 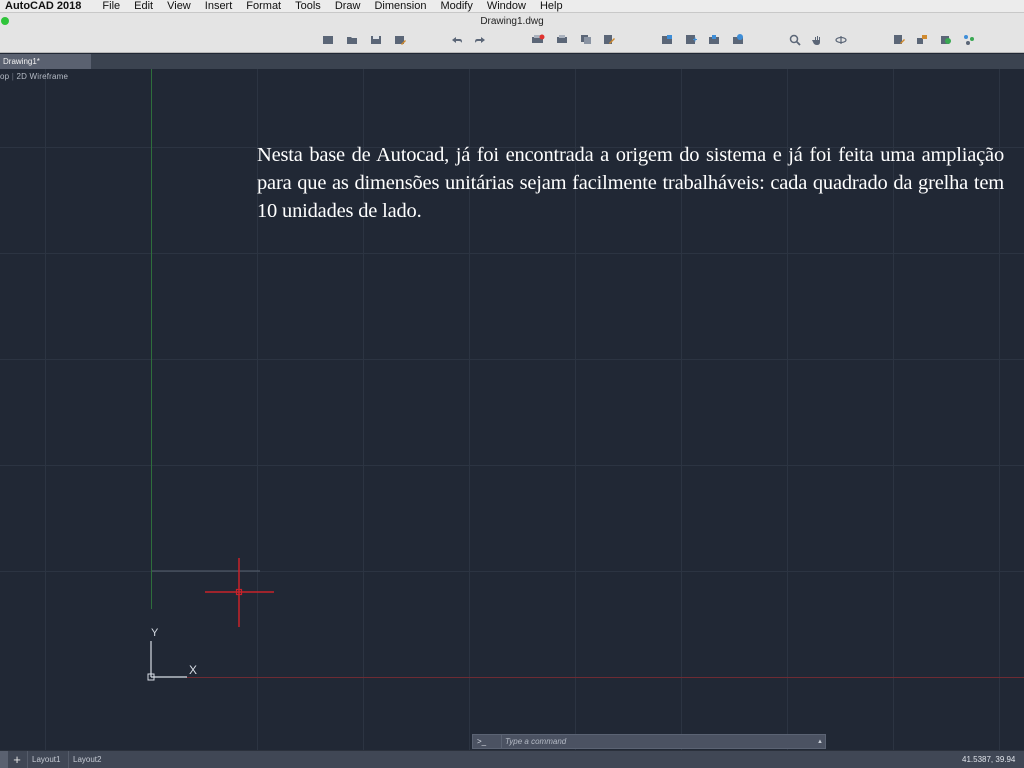 I want to click on menu-draw: Draw, so click(x=348, y=6).